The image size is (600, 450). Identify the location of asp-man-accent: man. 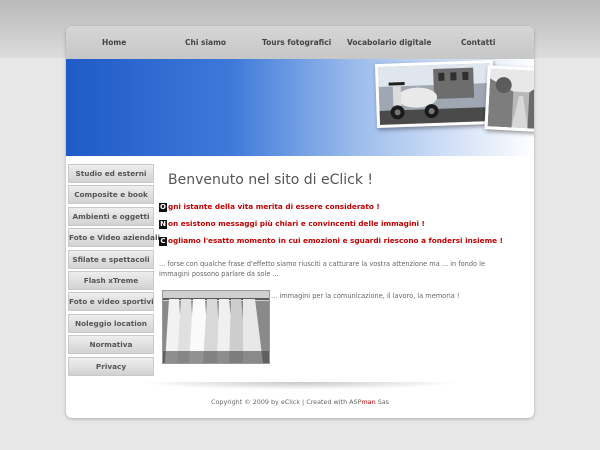
(368, 402).